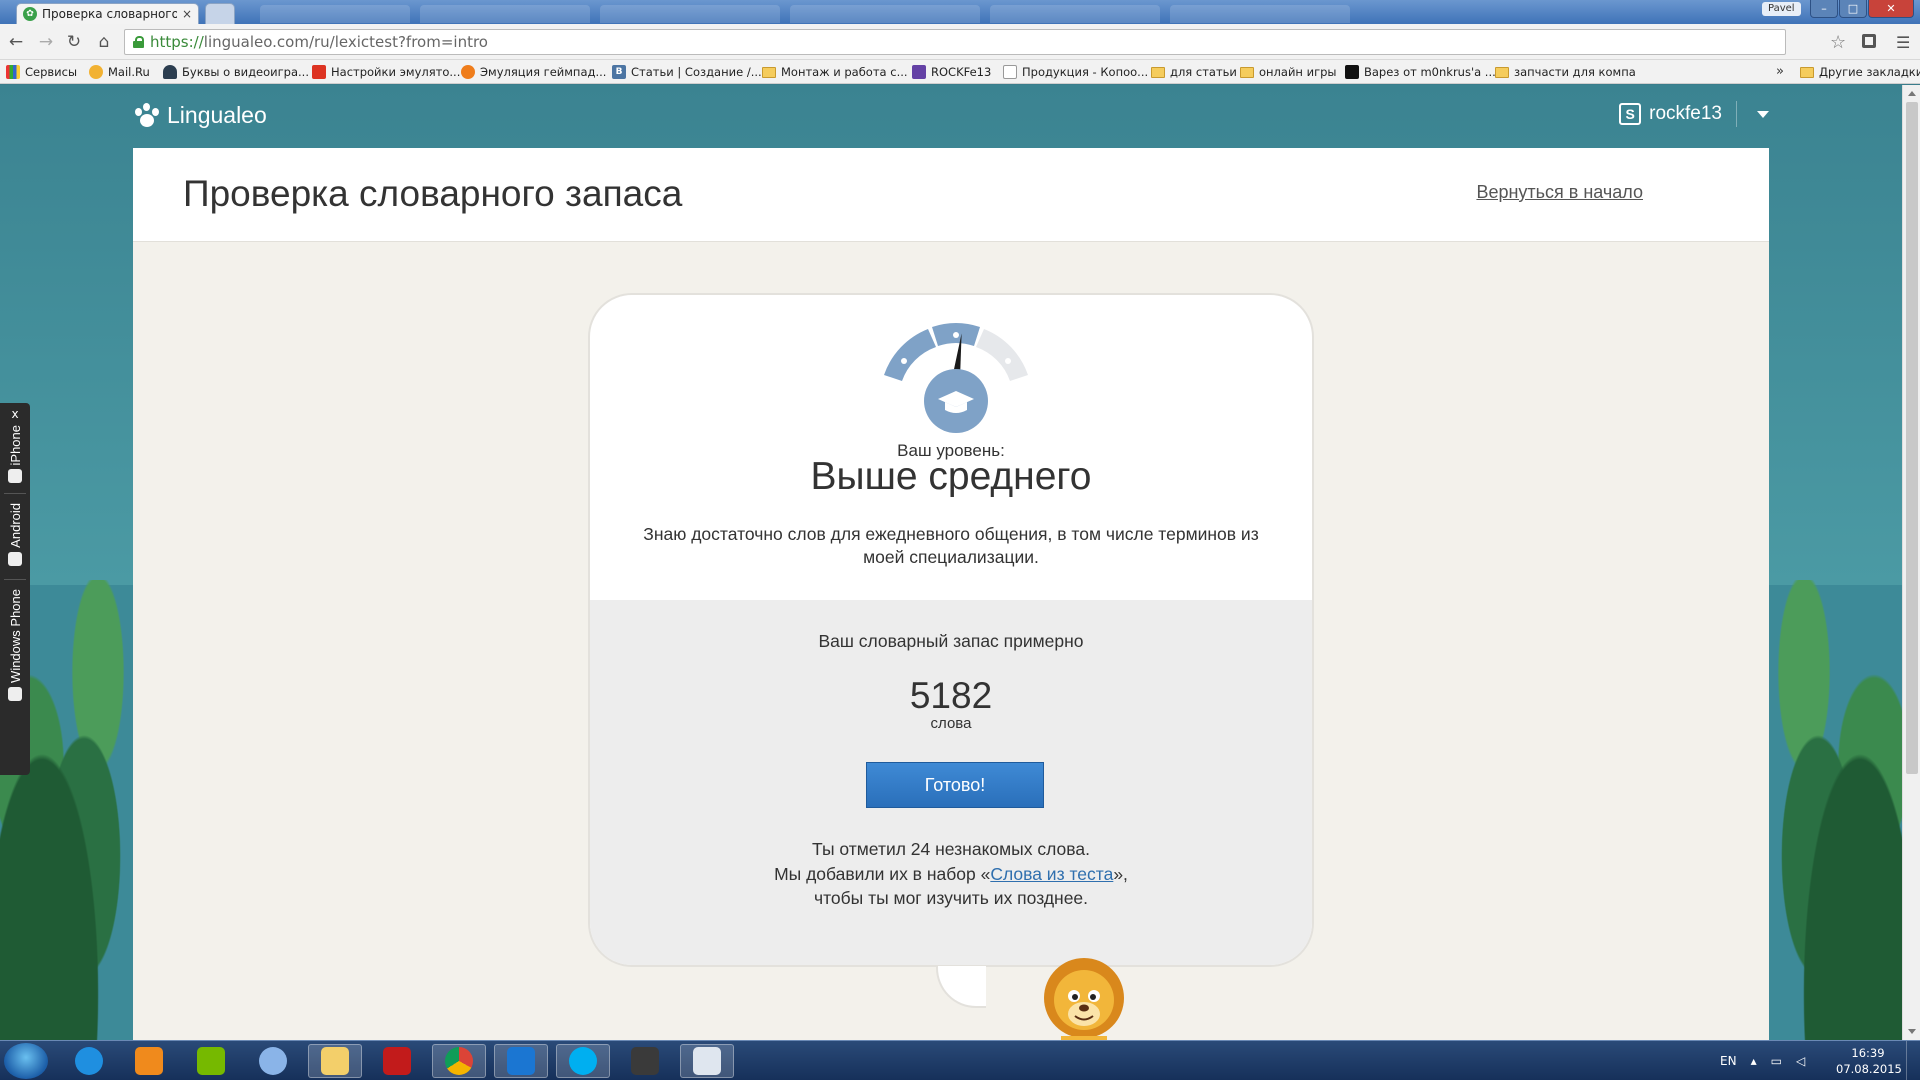  Describe the element at coordinates (15, 454) in the screenshot. I see `side-item-iphone: iPhone` at that location.